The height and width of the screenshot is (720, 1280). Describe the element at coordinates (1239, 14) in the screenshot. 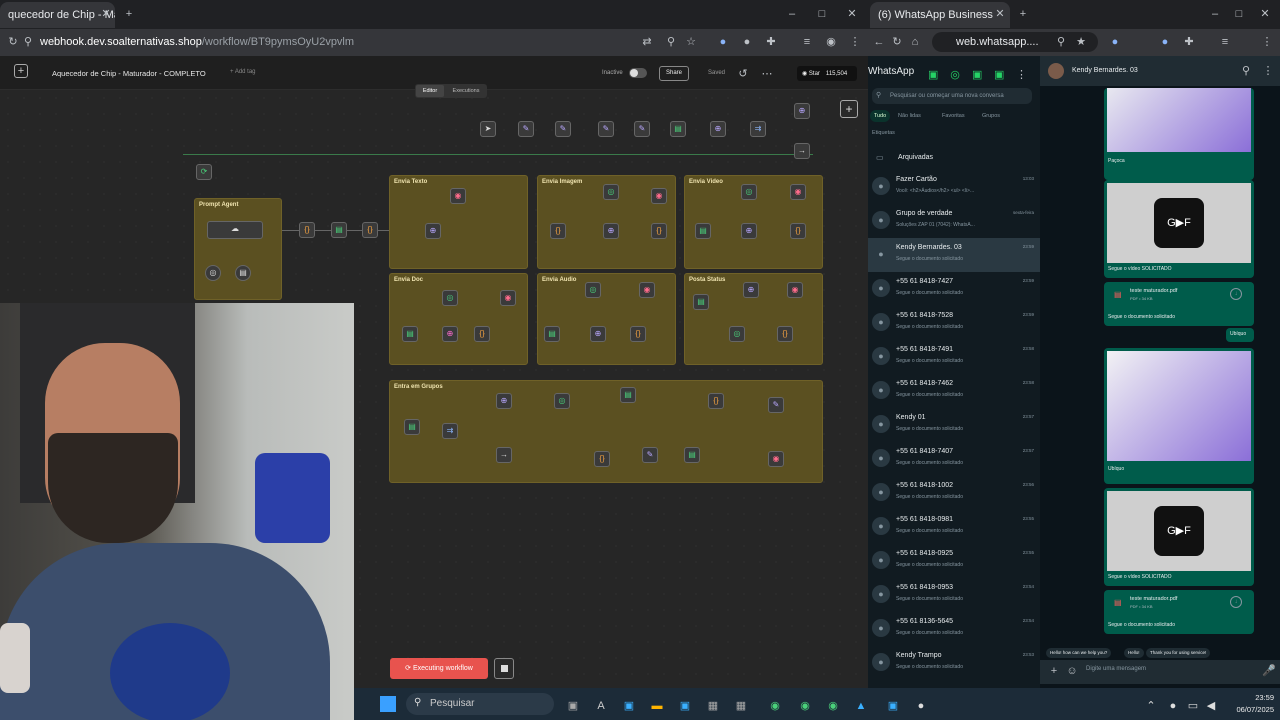

I see `maximize-icon: □` at that location.